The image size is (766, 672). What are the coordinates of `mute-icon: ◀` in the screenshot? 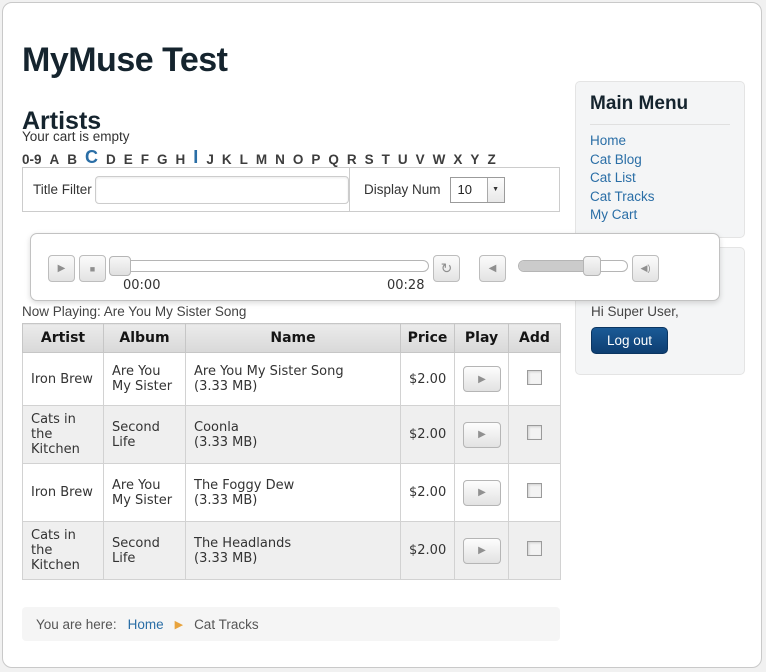 It's located at (492, 268).